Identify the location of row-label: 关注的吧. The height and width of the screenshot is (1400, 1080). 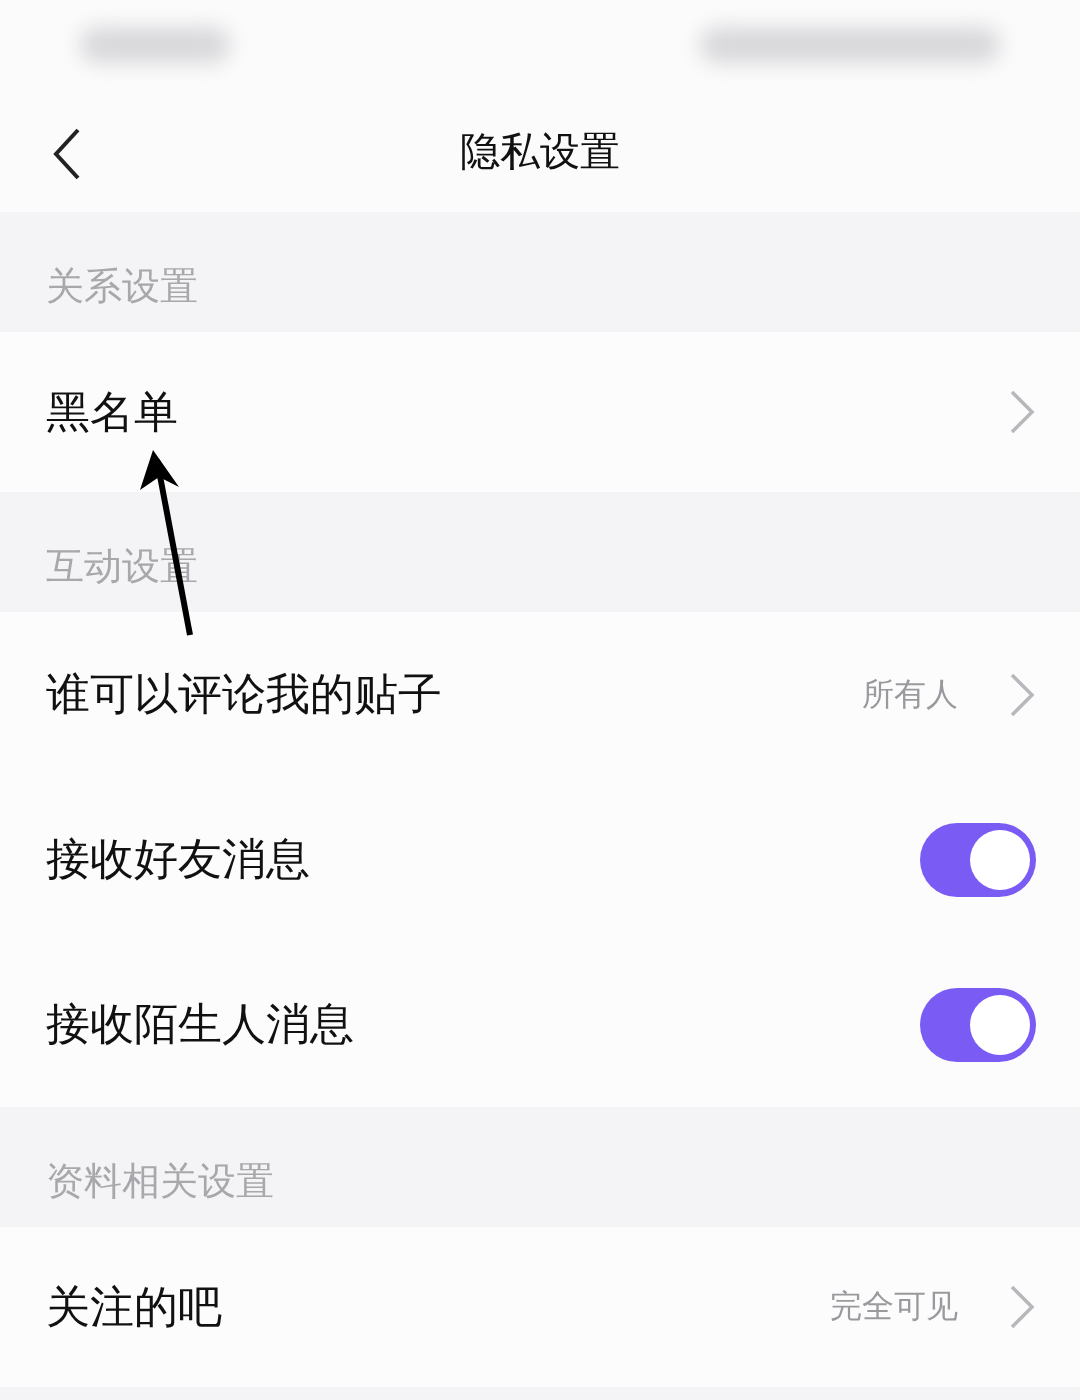
(134, 1306).